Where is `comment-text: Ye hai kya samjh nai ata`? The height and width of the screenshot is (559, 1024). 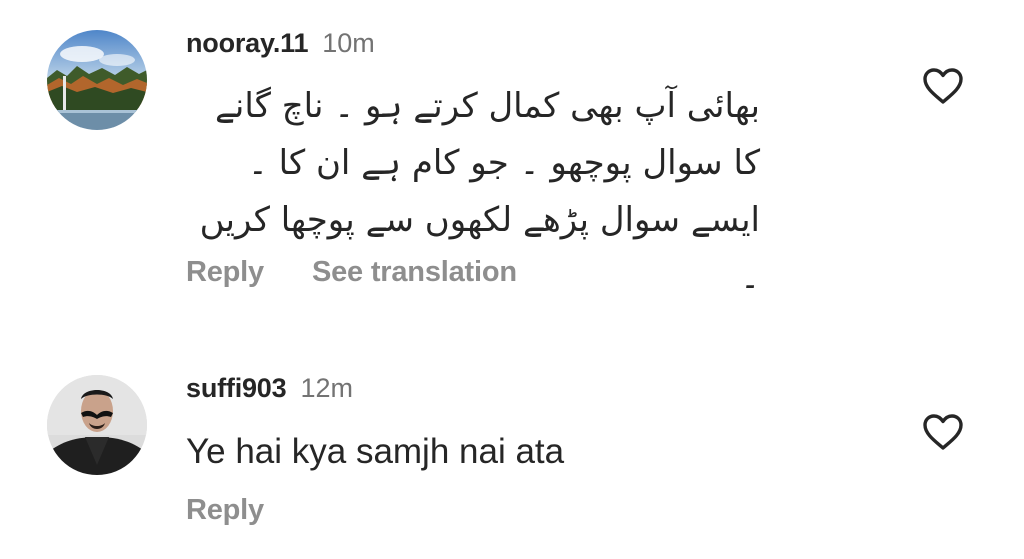
comment-text: Ye hai kya samjh nai ata is located at coordinates (375, 451).